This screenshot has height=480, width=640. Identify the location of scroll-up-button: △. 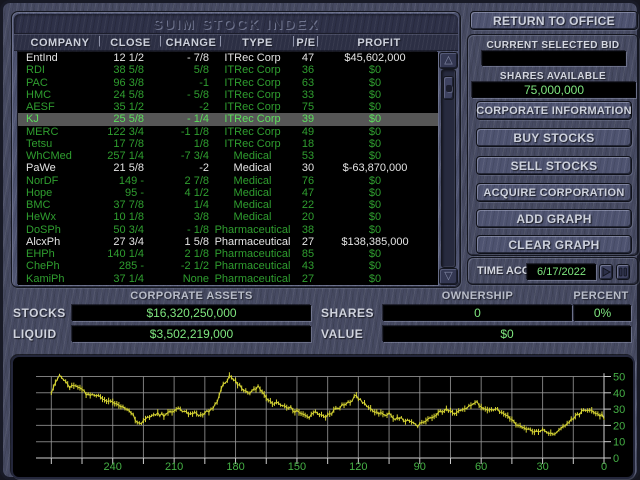
(448, 60).